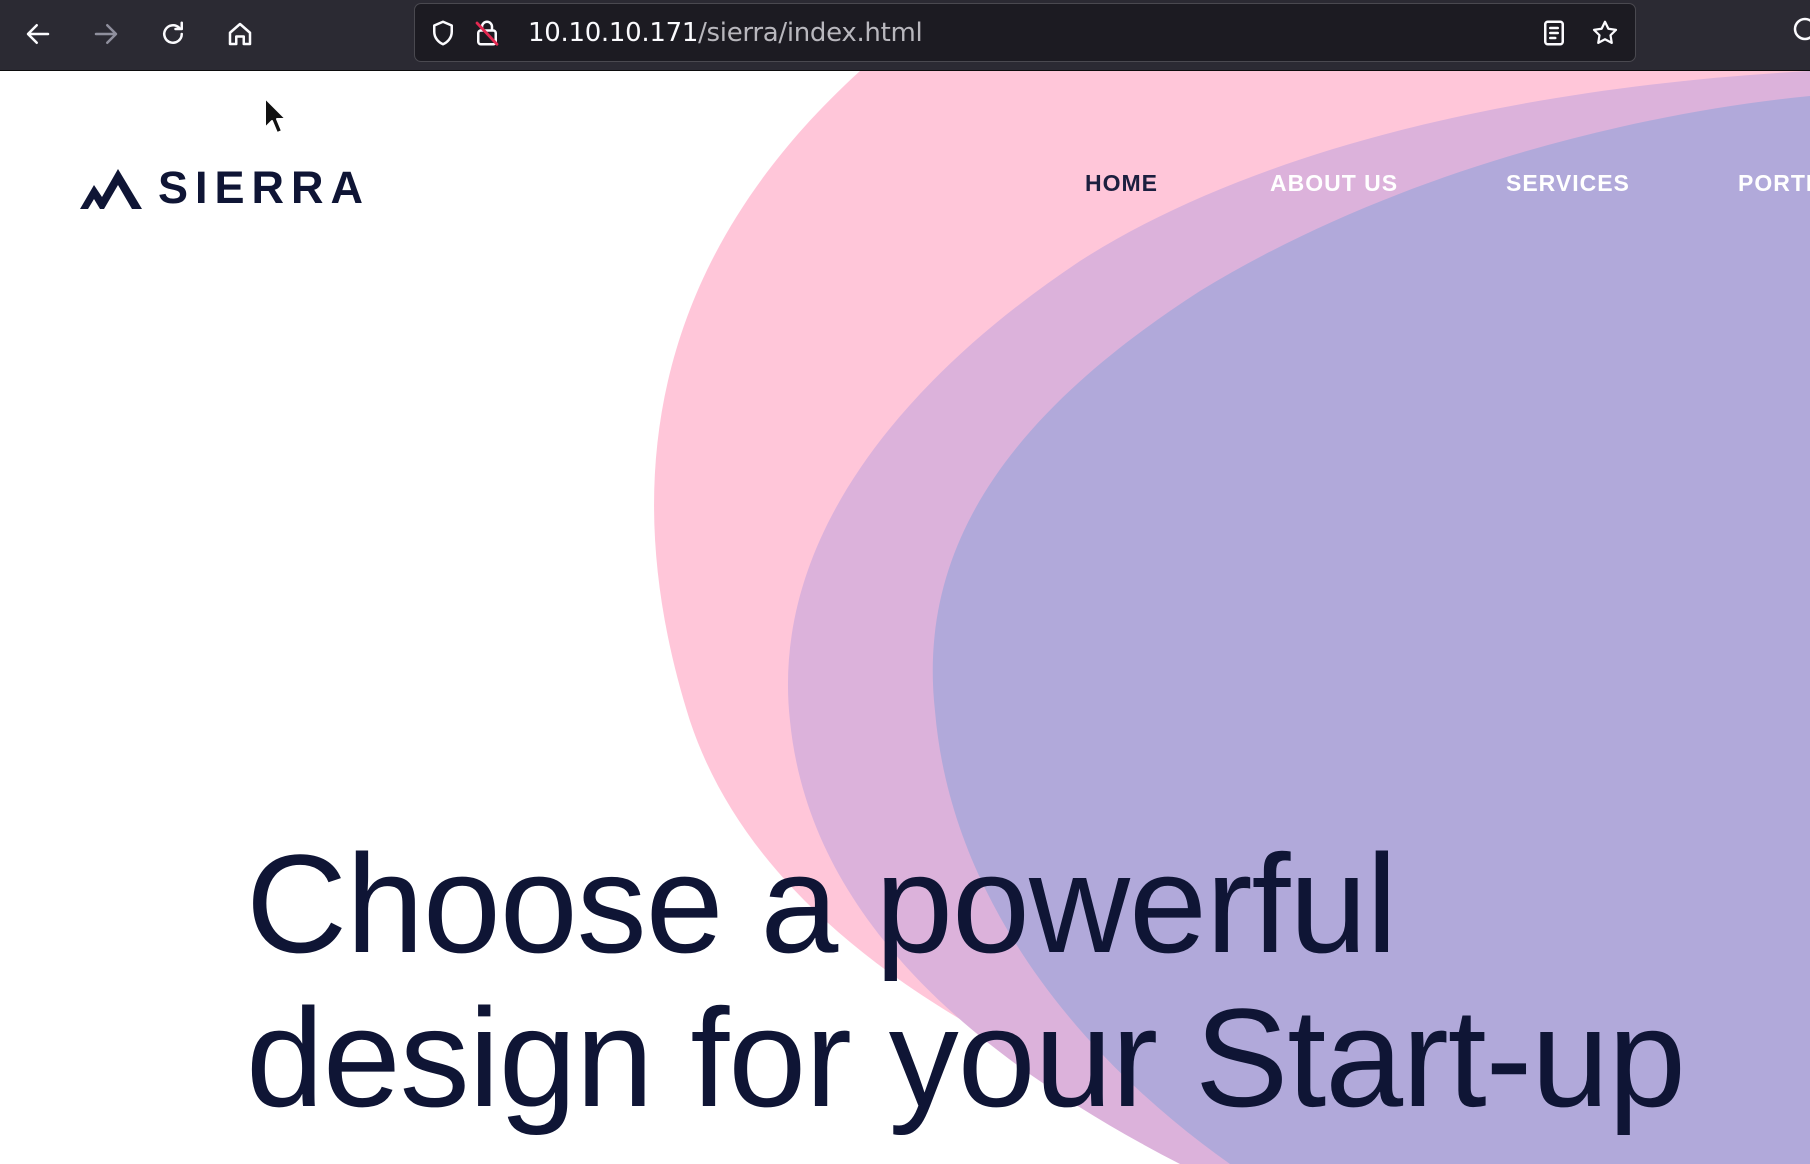  I want to click on nav-portfolio: PORTI, so click(1774, 183).